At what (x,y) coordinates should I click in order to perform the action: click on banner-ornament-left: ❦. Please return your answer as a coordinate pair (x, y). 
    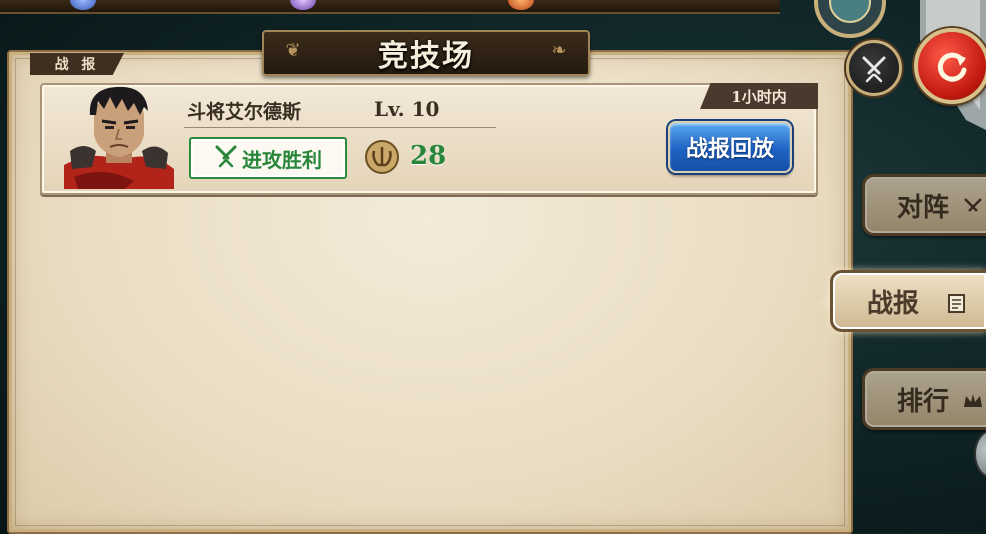
    Looking at the image, I should click on (293, 50).